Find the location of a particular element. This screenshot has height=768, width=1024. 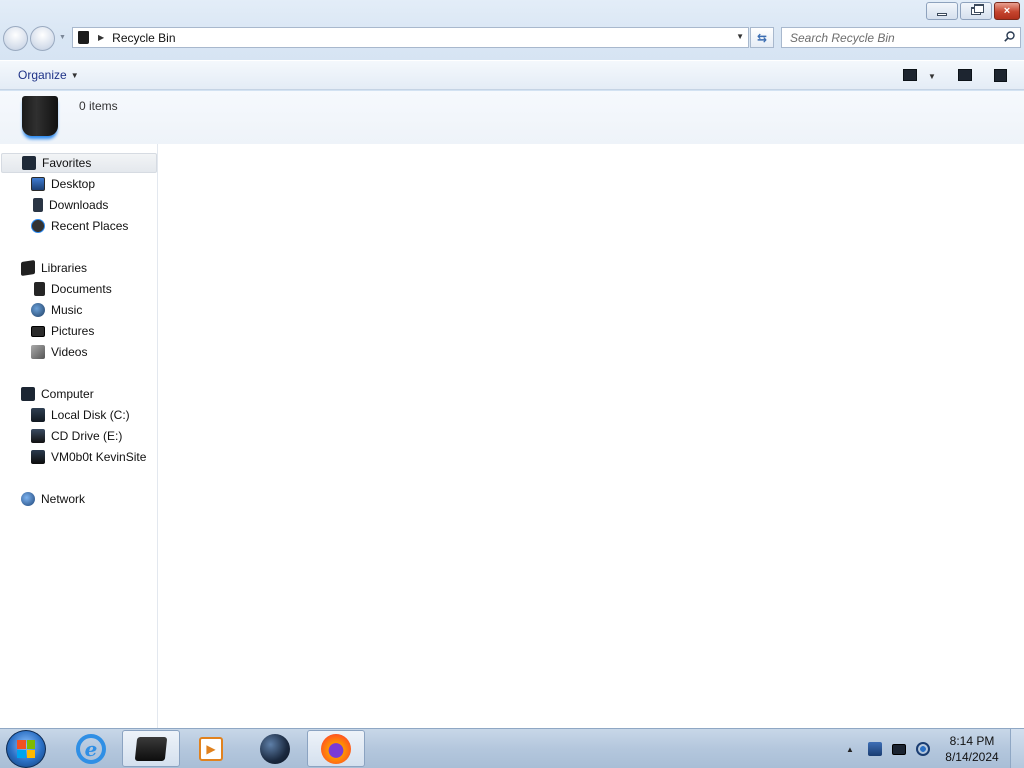

show-desktop-button is located at coordinates (1017, 748).